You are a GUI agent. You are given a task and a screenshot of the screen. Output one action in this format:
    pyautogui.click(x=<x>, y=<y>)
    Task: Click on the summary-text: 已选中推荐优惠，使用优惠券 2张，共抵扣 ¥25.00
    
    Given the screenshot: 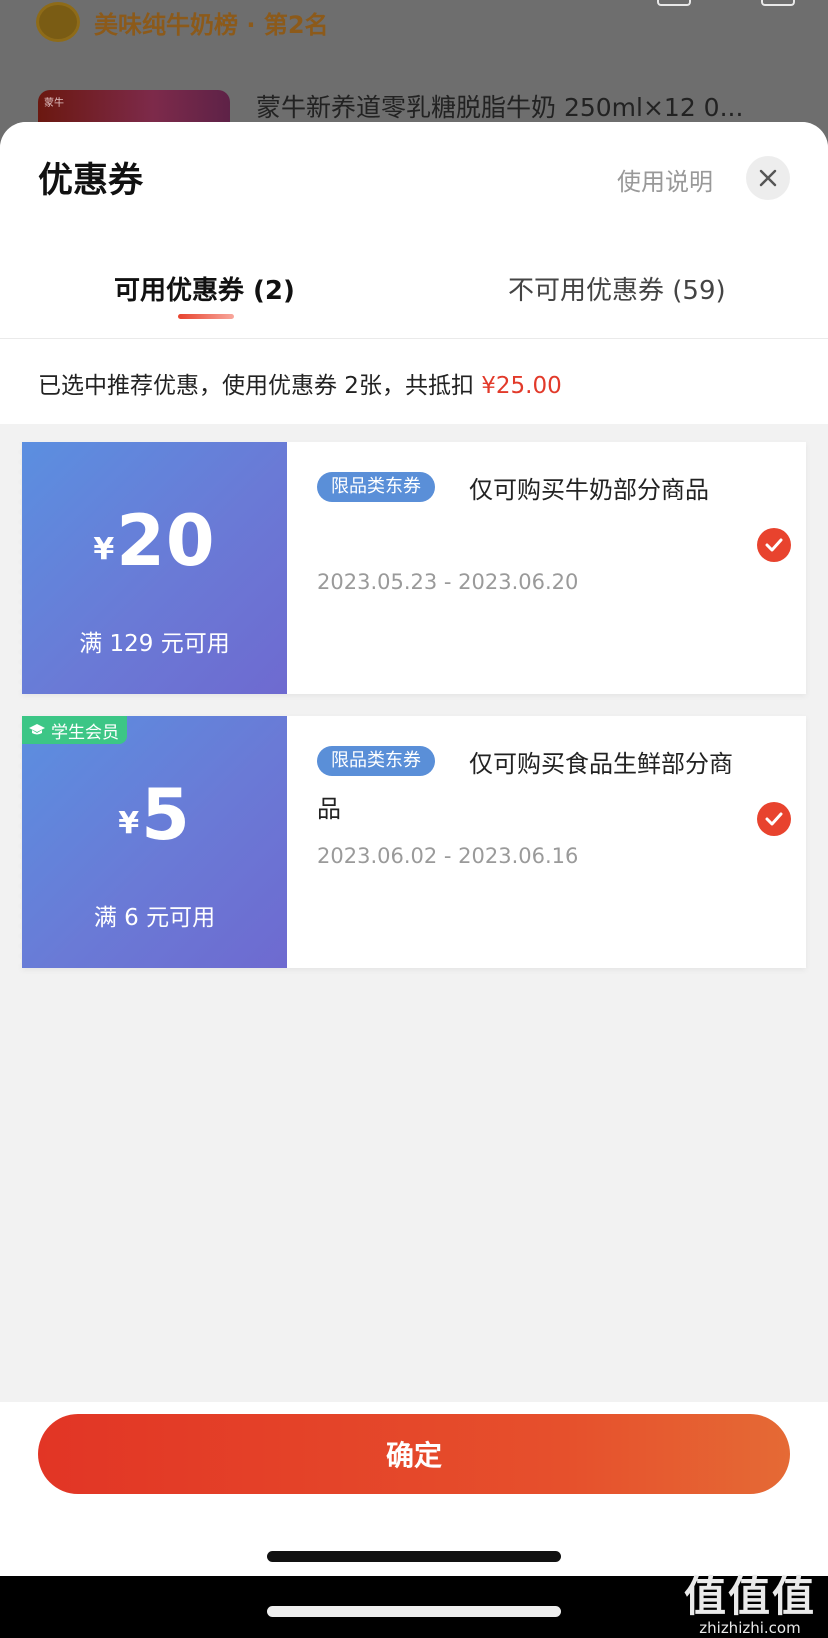 What is the action you would take?
    pyautogui.click(x=300, y=383)
    